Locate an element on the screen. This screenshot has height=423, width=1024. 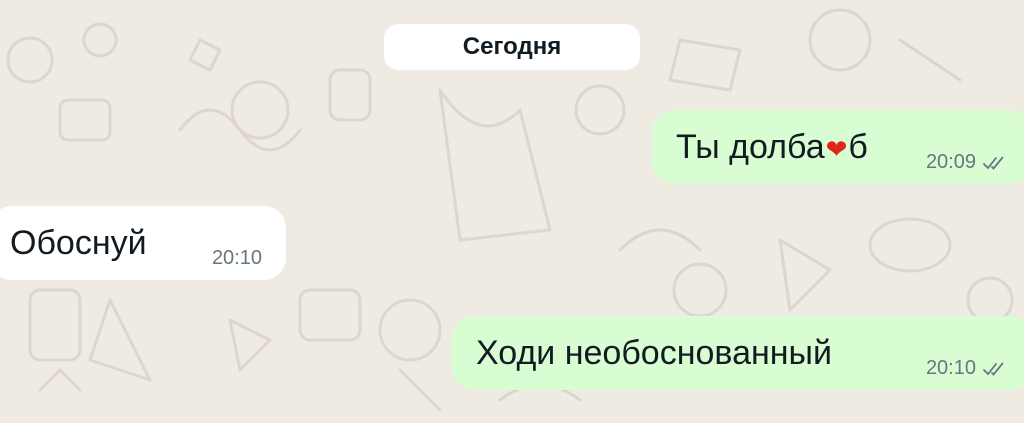
message-bubble-outgoing: Ты долба❤б 20:09 is located at coordinates (838, 147).